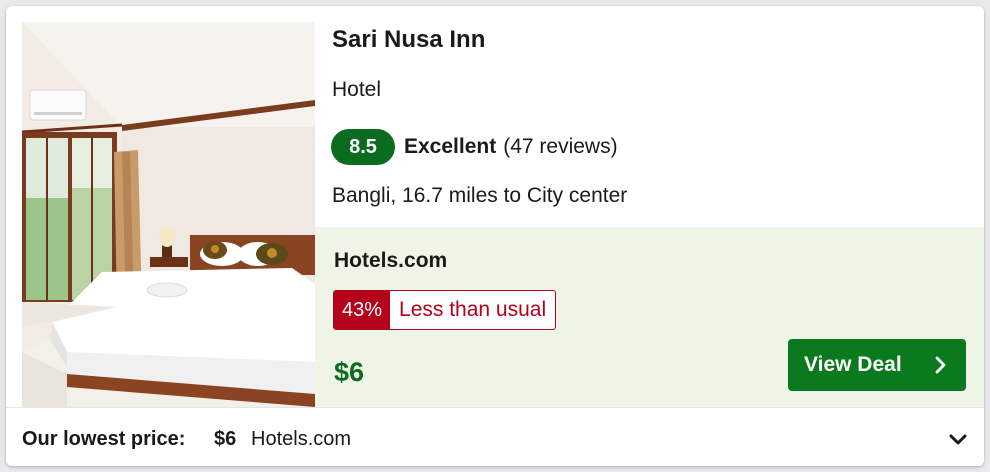 Image resolution: width=990 pixels, height=472 pixels. I want to click on discount-percent: 43%, so click(362, 310).